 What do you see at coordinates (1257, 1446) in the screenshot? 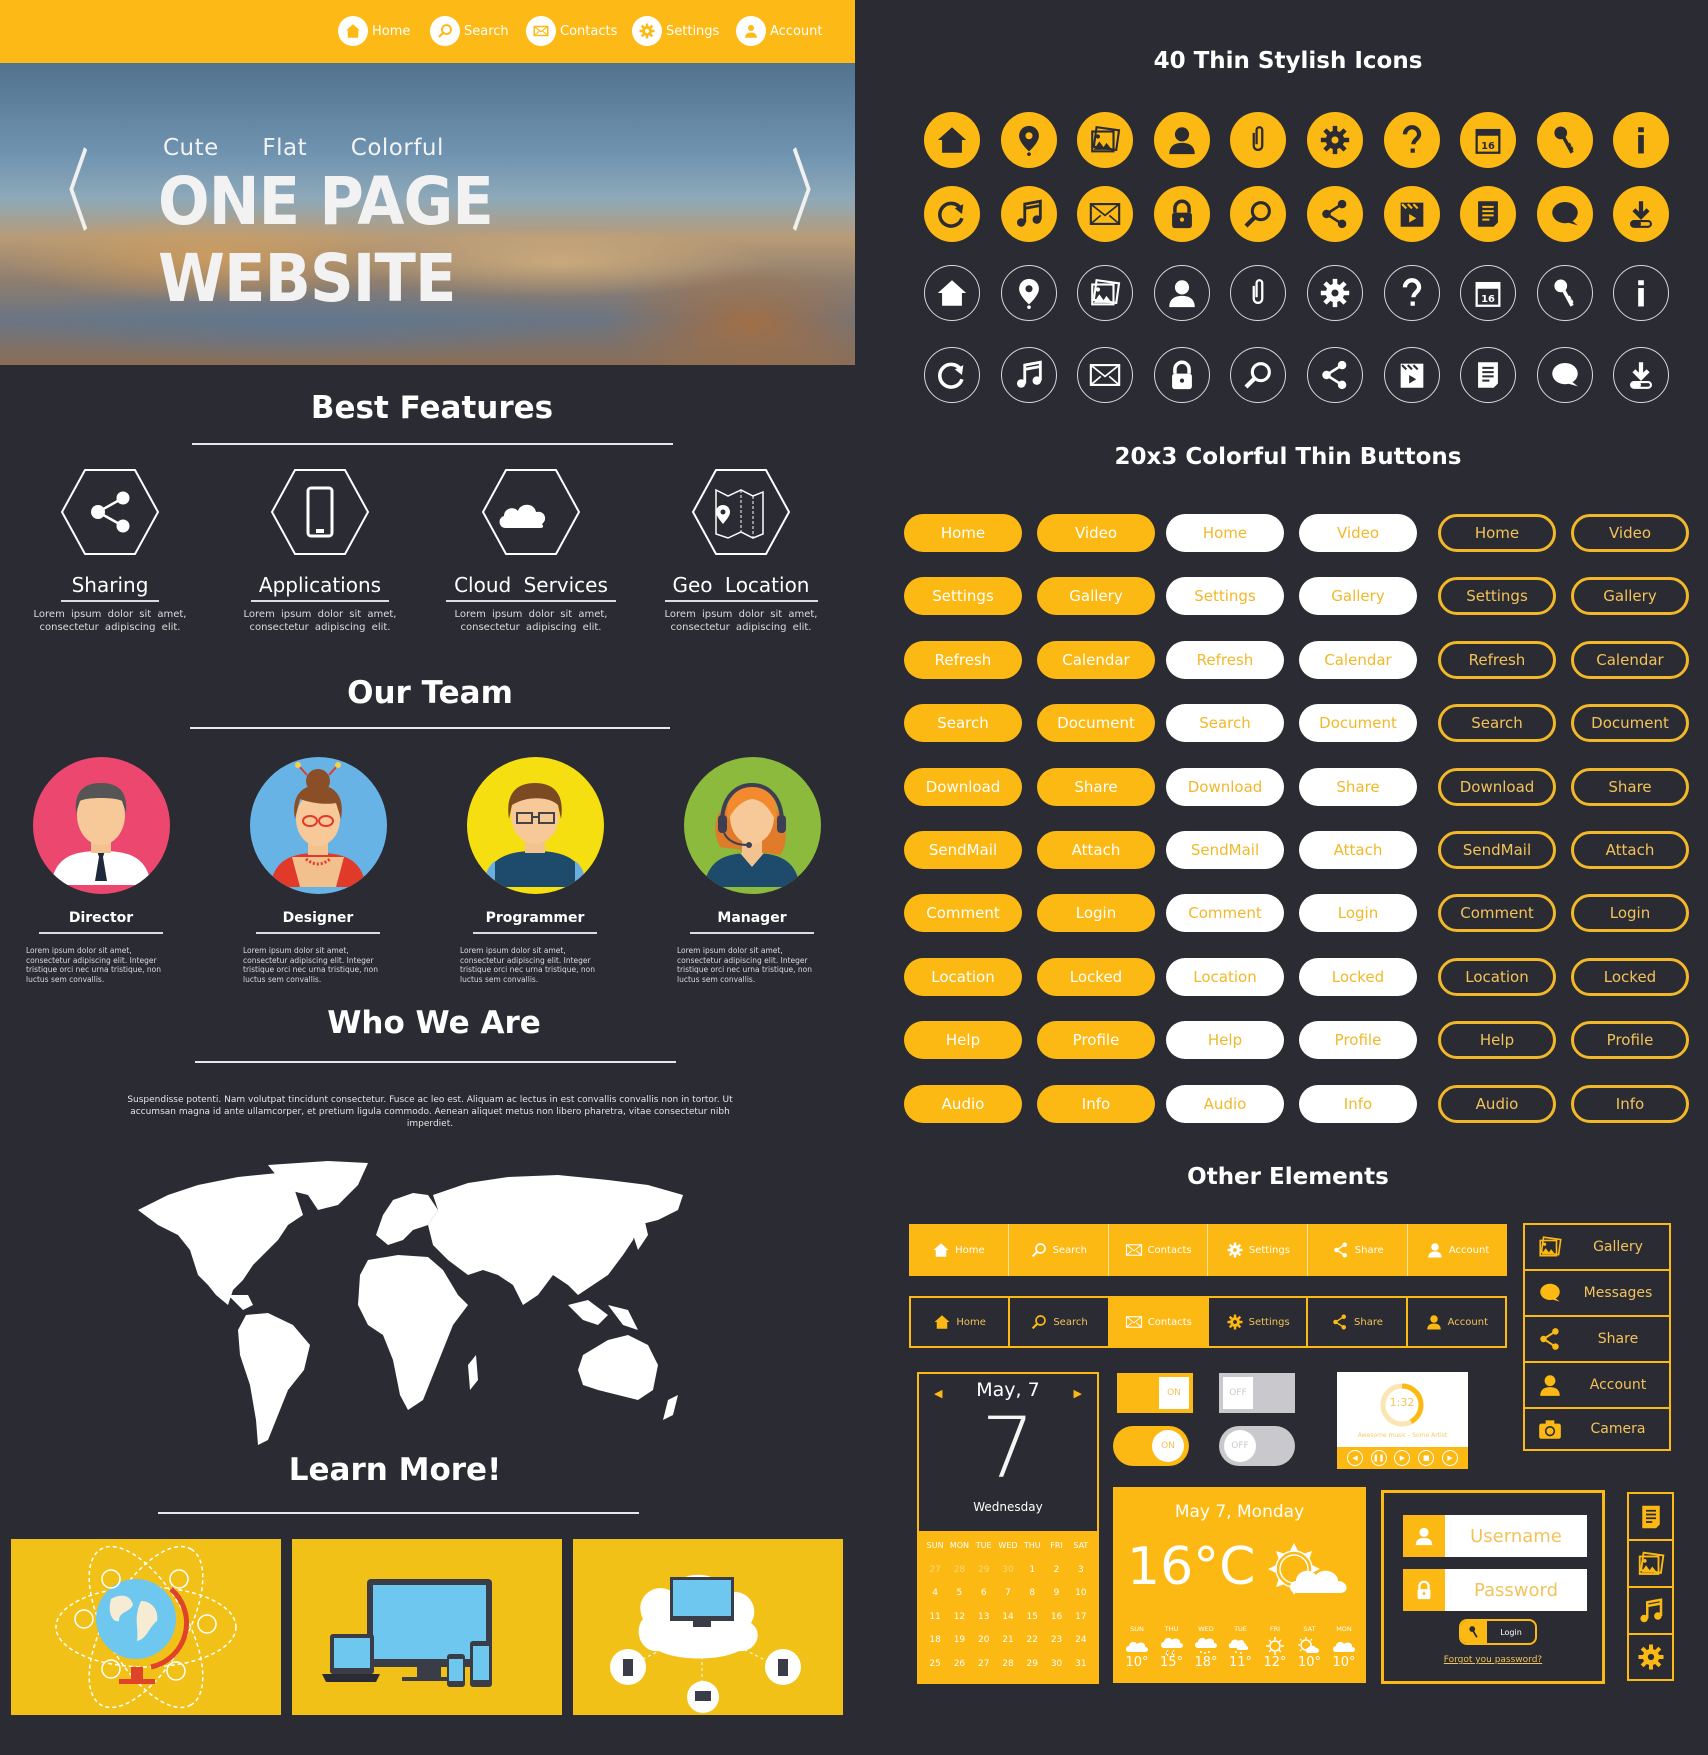
I see `toggle-round-off: OFF` at bounding box center [1257, 1446].